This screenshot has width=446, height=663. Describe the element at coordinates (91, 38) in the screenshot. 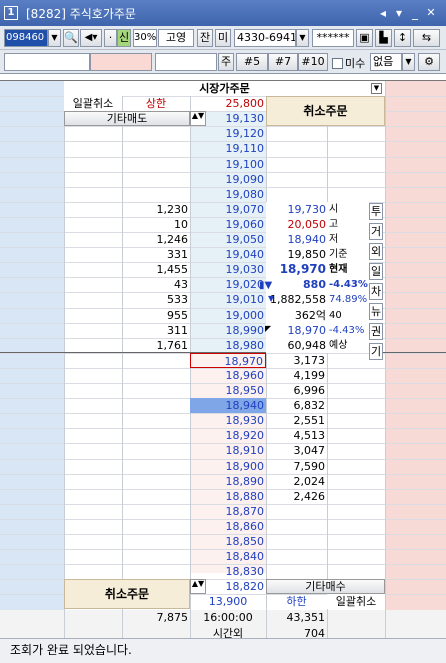

I see `speaker-icon: ◀▾` at that location.